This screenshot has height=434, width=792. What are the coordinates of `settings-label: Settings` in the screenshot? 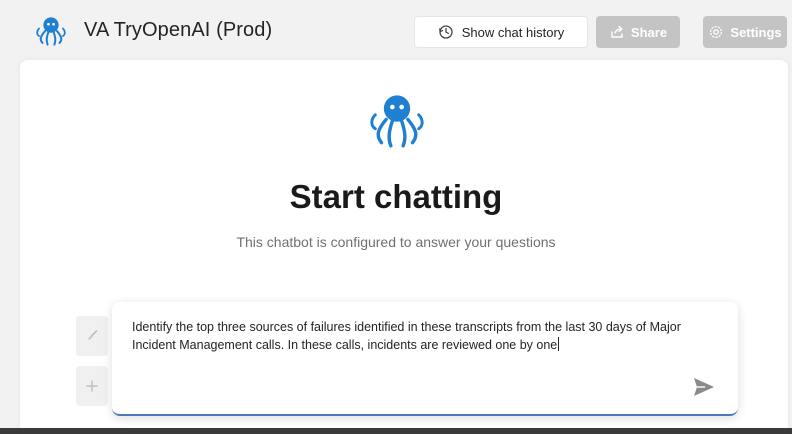 It's located at (756, 32).